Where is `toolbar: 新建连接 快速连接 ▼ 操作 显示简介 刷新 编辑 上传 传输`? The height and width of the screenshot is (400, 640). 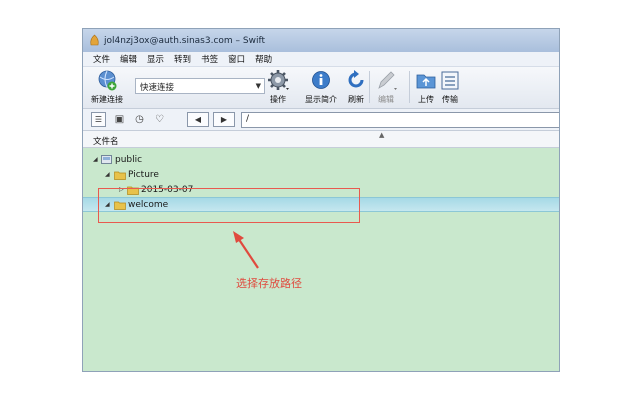 toolbar: 新建连接 快速连接 ▼ 操作 显示简介 刷新 编辑 上传 传输 is located at coordinates (321, 88).